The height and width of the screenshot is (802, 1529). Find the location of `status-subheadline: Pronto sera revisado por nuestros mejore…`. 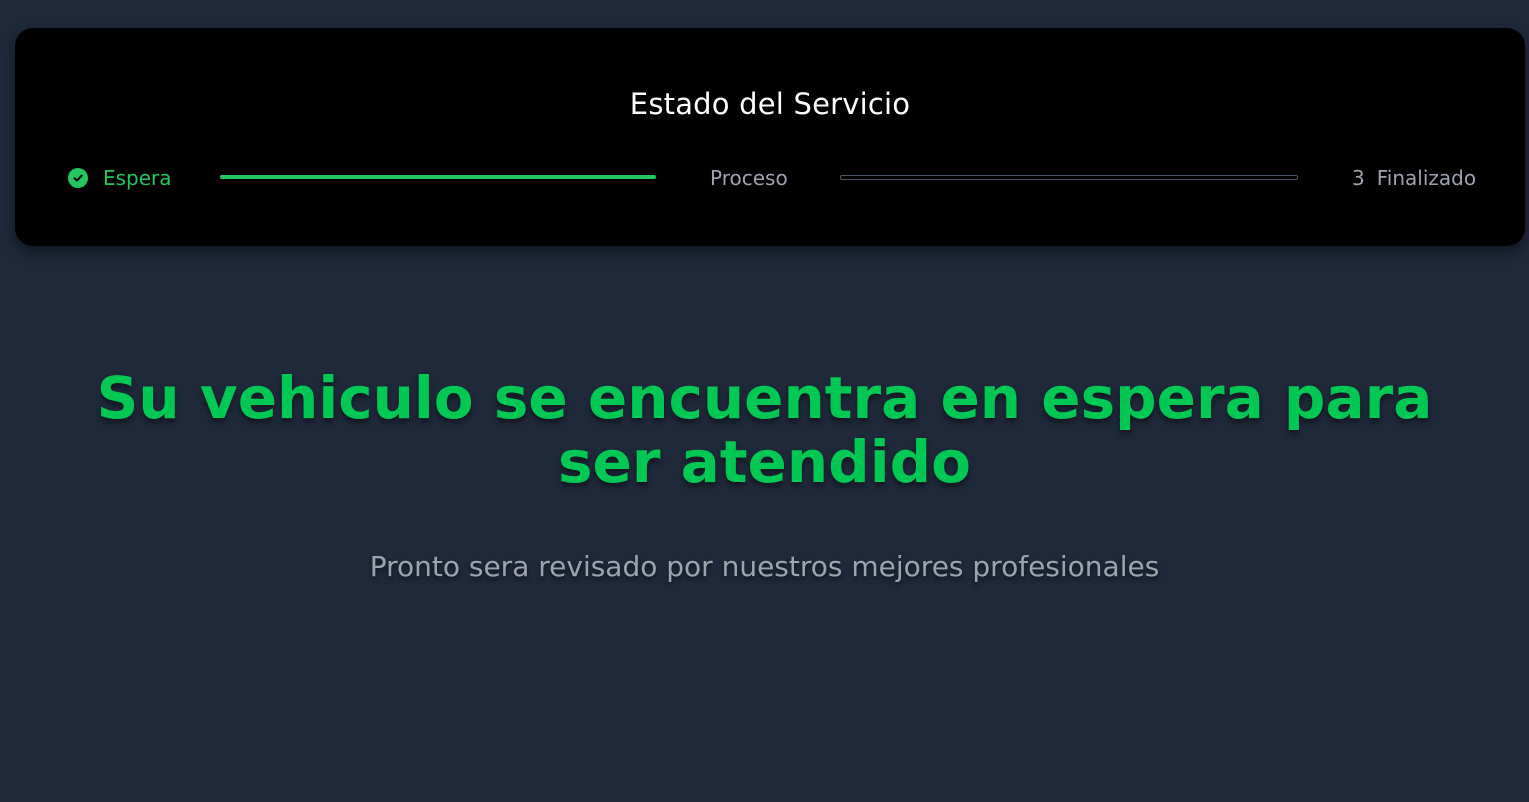

status-subheadline: Pronto sera revisado por nuestros mejore… is located at coordinates (764, 566).